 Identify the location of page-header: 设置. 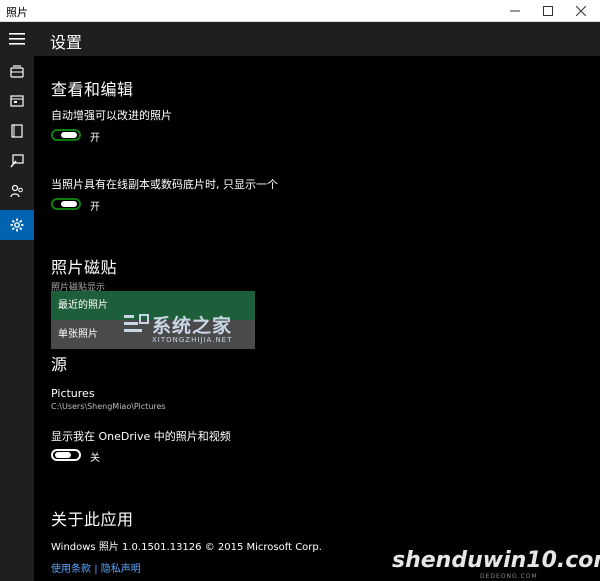
(317, 39).